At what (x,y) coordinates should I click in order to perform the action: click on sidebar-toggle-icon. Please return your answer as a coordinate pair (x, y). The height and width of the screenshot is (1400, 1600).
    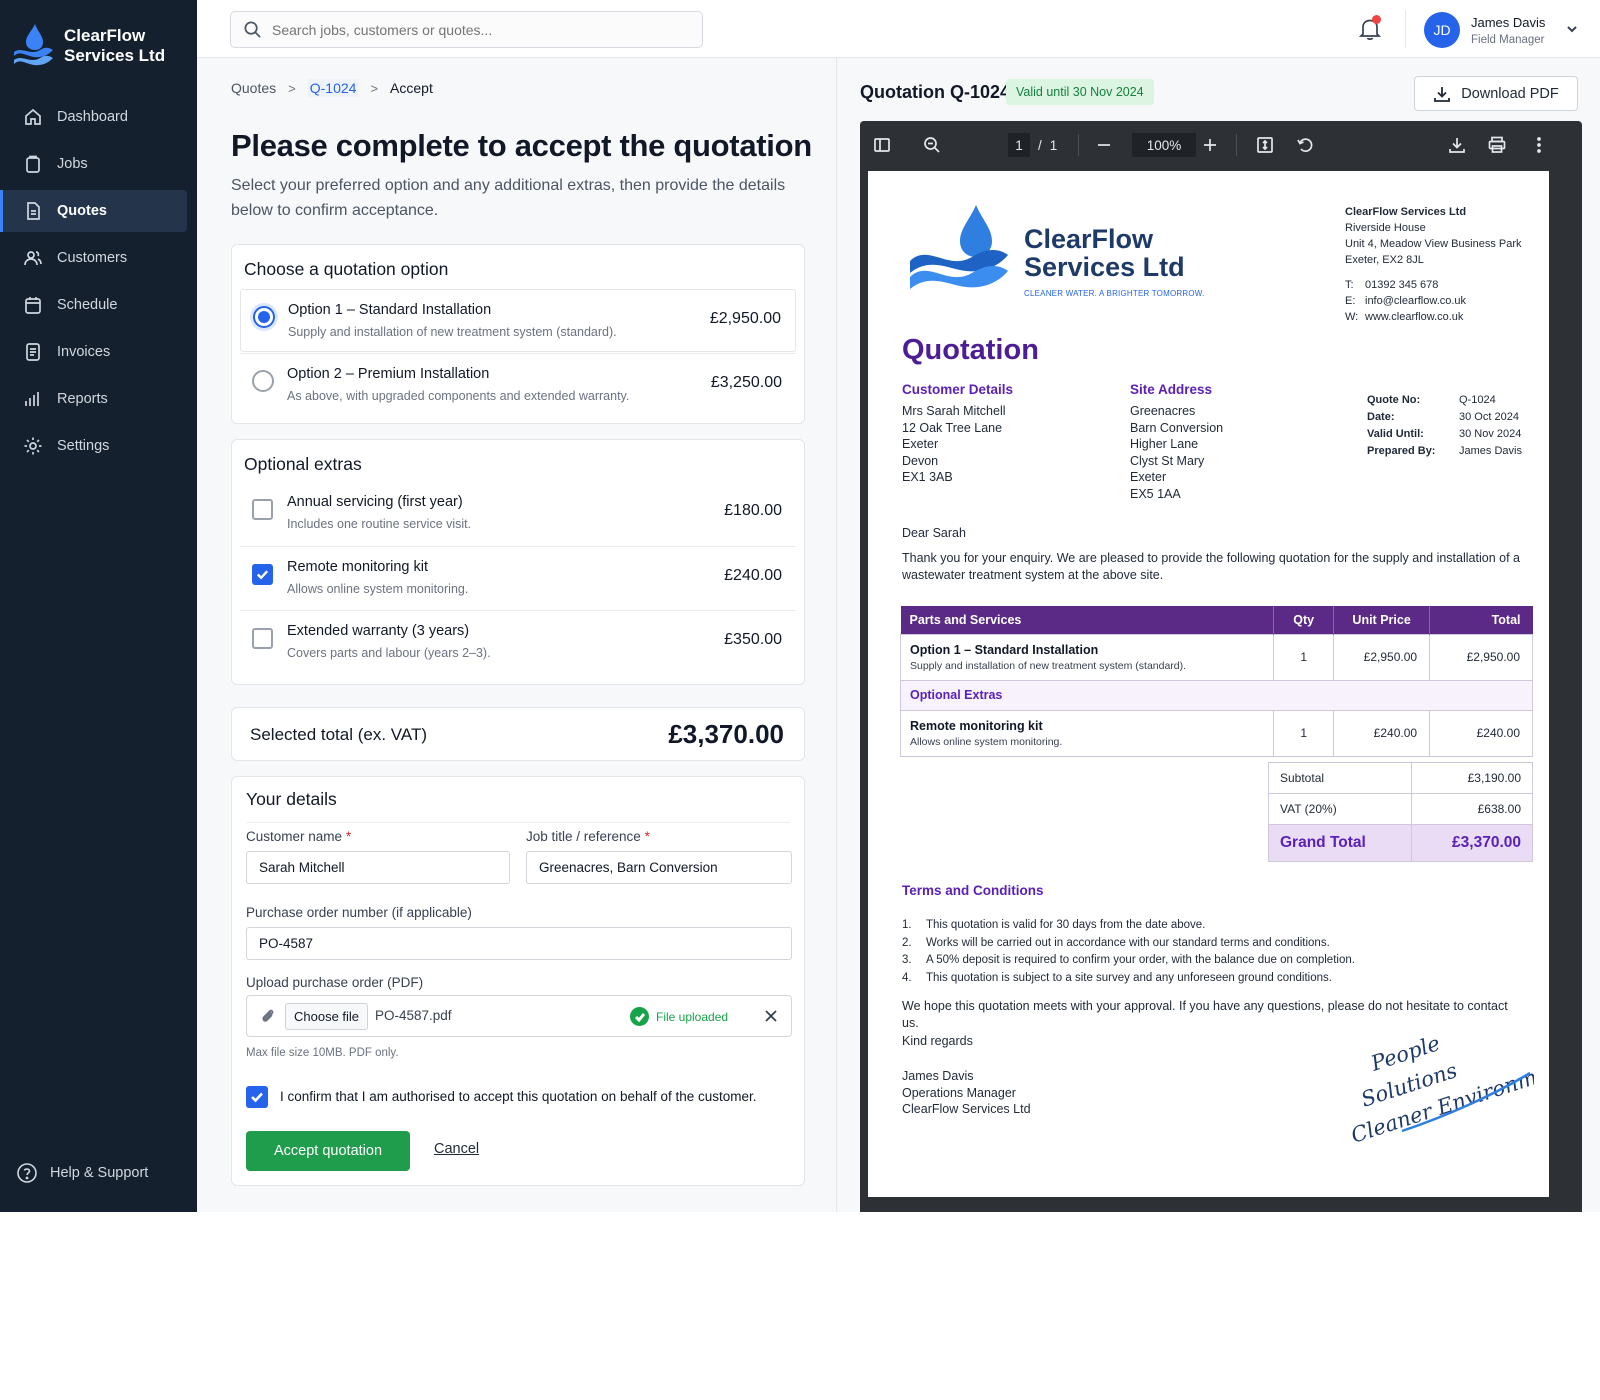
    Looking at the image, I should click on (882, 145).